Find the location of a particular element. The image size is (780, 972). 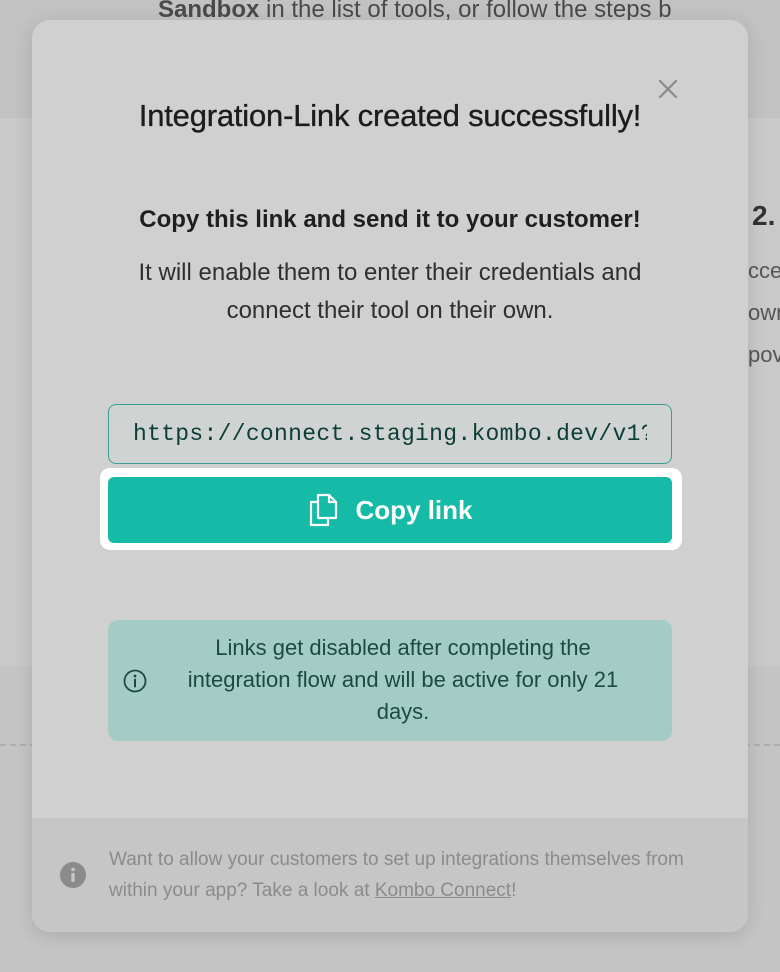

integration-link-field is located at coordinates (390, 434).